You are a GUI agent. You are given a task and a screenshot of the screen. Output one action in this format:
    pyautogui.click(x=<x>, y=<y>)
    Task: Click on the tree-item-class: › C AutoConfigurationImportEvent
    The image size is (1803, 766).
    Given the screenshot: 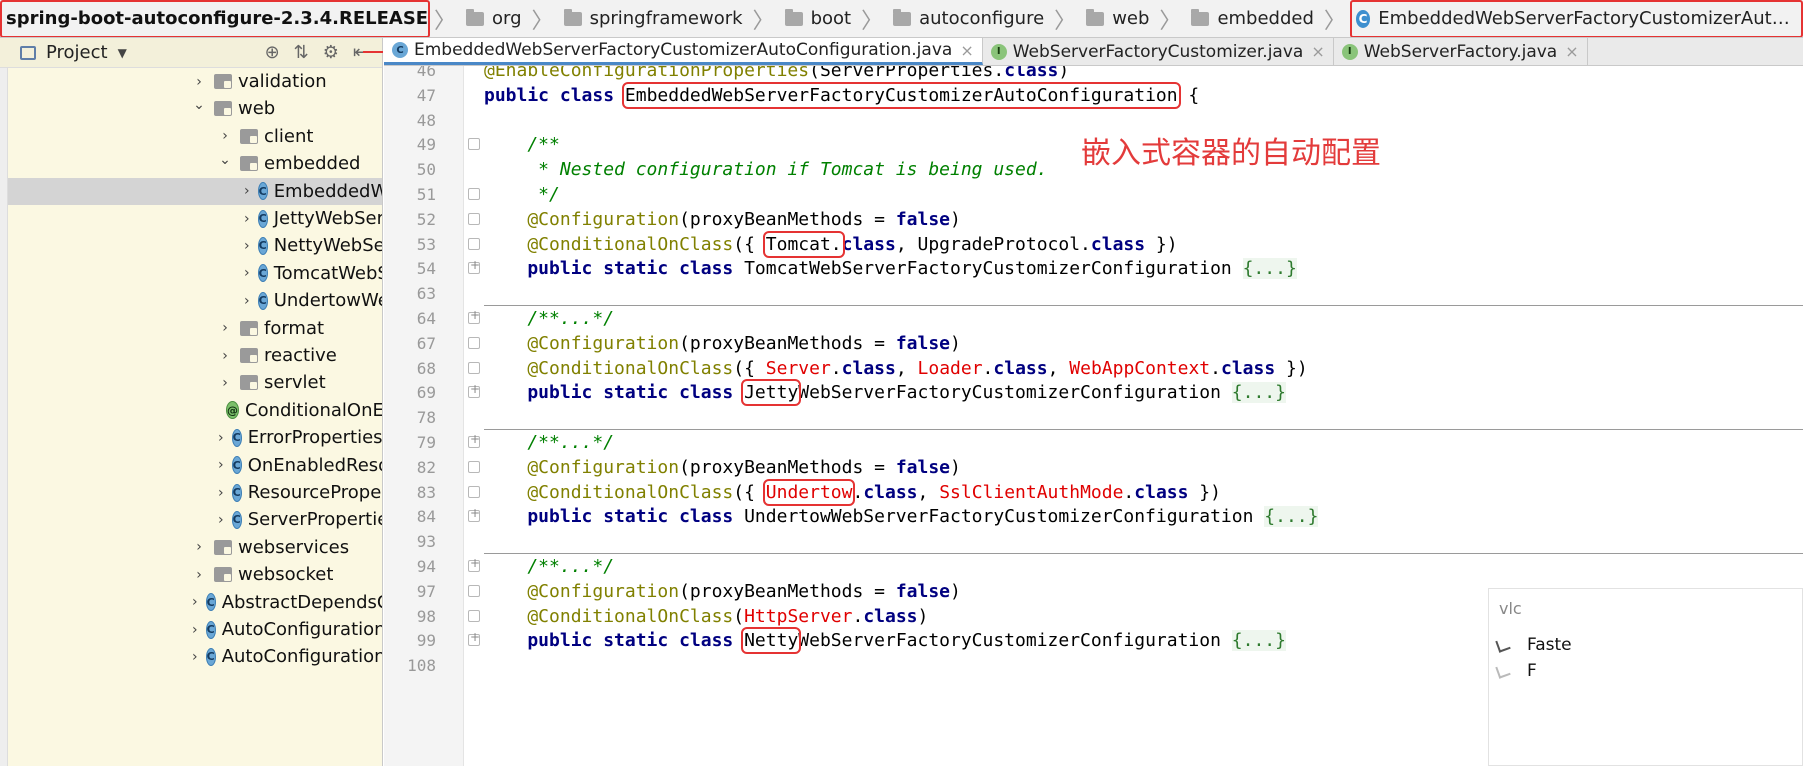 What is the action you would take?
    pyautogui.click(x=195, y=656)
    